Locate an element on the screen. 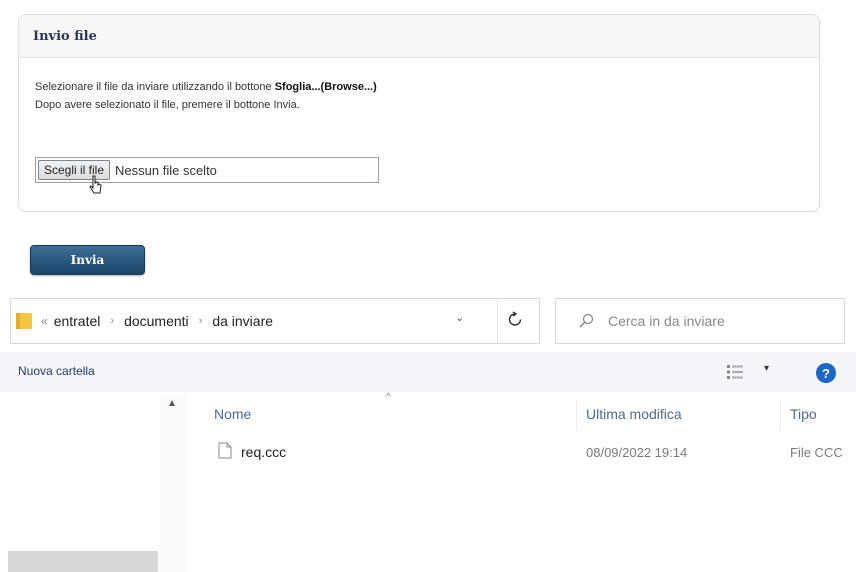 Image resolution: width=856 pixels, height=572 pixels. sort-indicator-icon: ^ is located at coordinates (388, 397).